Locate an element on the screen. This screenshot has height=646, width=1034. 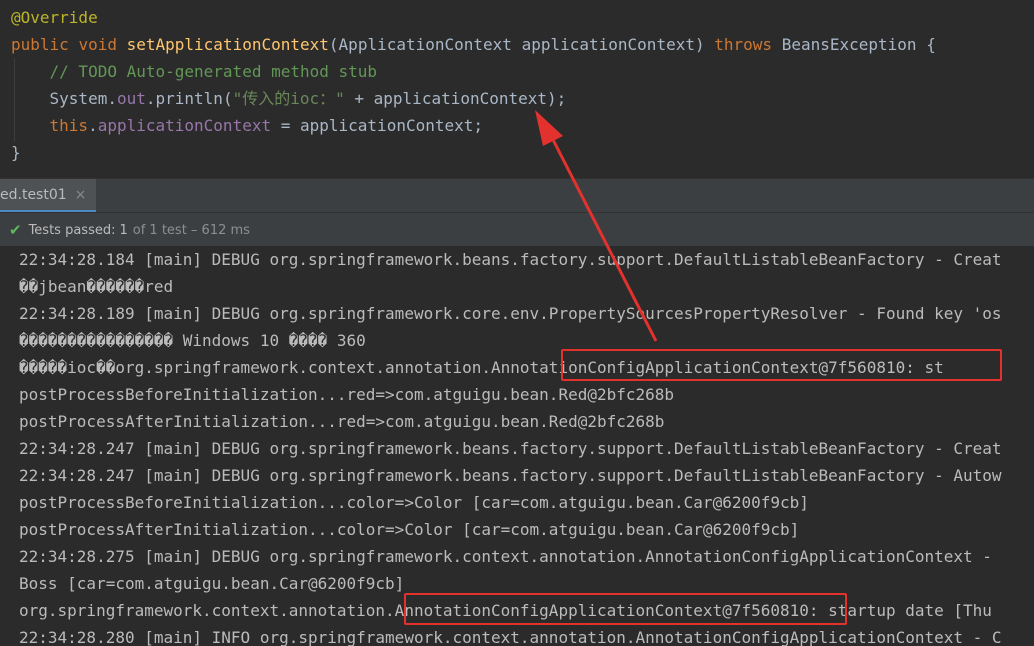
assignment: = applicationContext; is located at coordinates (377, 125).